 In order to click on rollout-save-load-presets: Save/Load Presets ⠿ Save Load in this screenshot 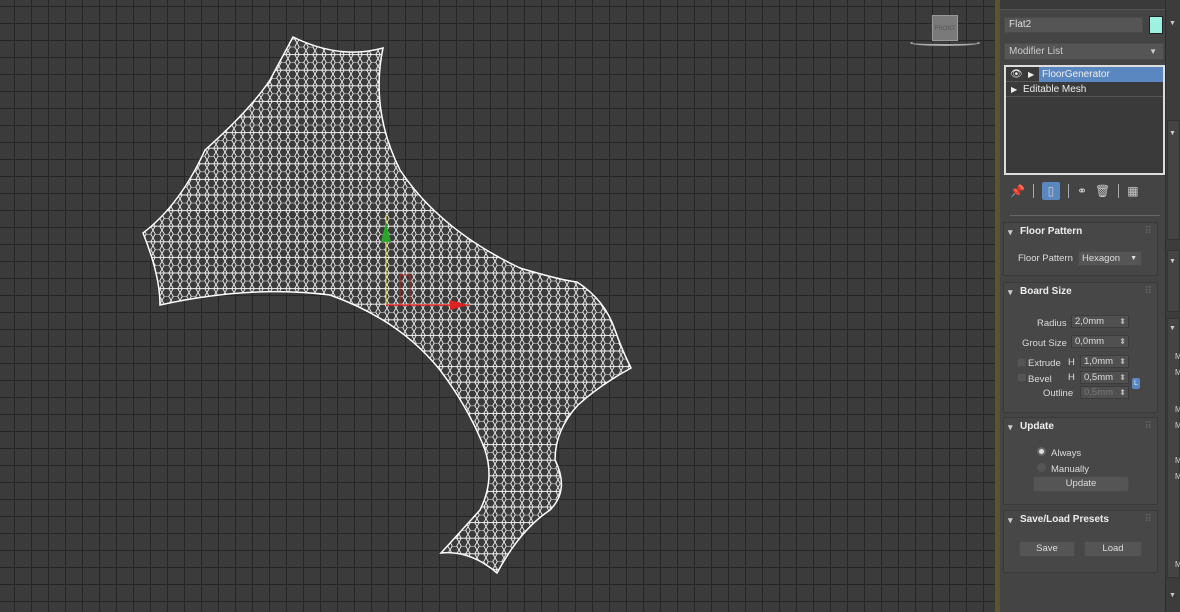, I will do `click(1080, 541)`.